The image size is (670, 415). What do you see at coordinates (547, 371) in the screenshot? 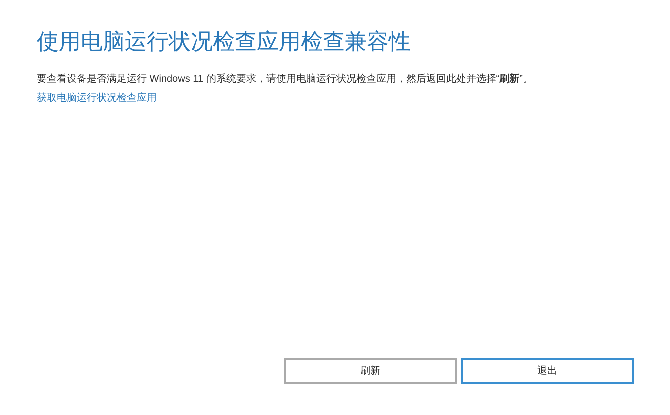
I see `exit-button: 退出` at bounding box center [547, 371].